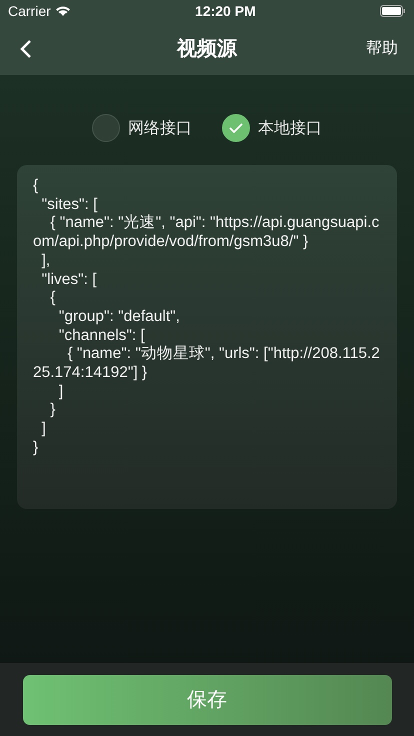 The height and width of the screenshot is (736, 414). Describe the element at coordinates (207, 48) in the screenshot. I see `page-title: 视频源` at that location.